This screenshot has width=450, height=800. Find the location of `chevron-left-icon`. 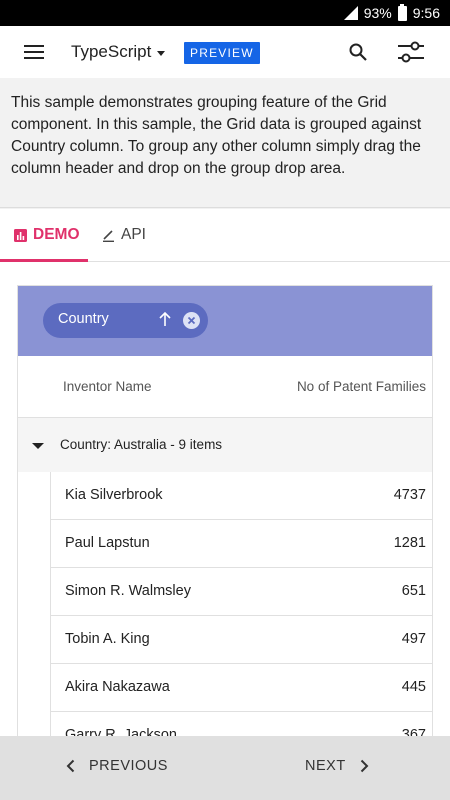

chevron-left-icon is located at coordinates (70, 766).